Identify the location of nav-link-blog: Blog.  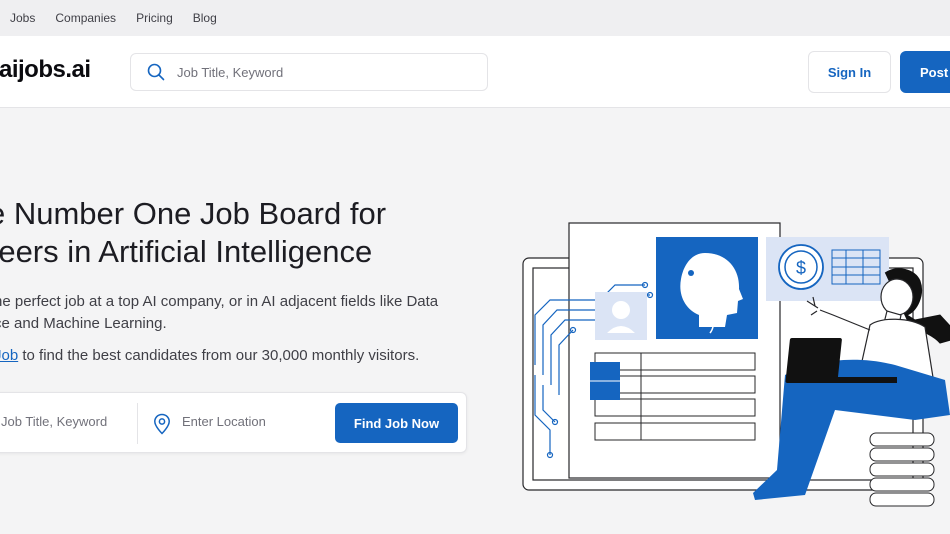
(205, 18).